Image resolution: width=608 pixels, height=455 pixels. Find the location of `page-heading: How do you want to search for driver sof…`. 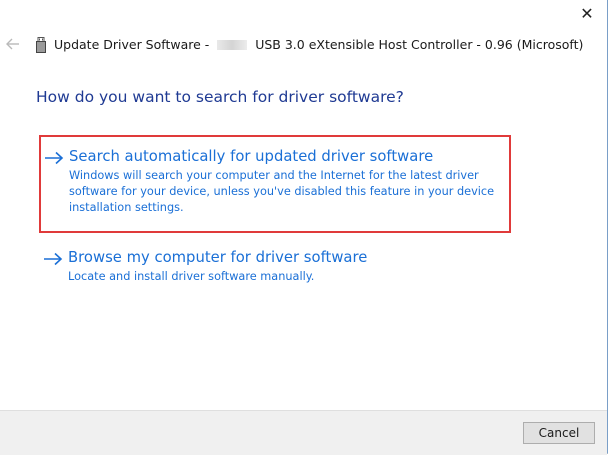

page-heading: How do you want to search for driver sof… is located at coordinates (220, 97).